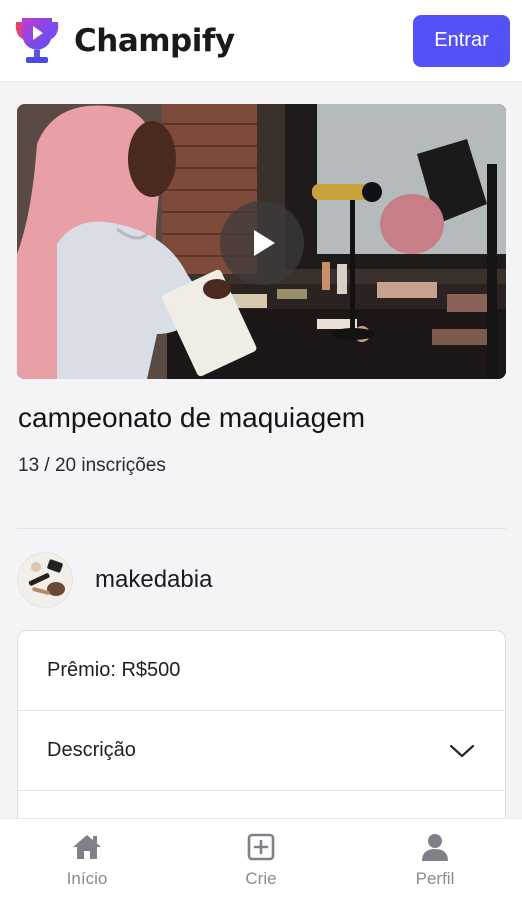 This screenshot has width=522, height=900. I want to click on brand: Champify, so click(122, 41).